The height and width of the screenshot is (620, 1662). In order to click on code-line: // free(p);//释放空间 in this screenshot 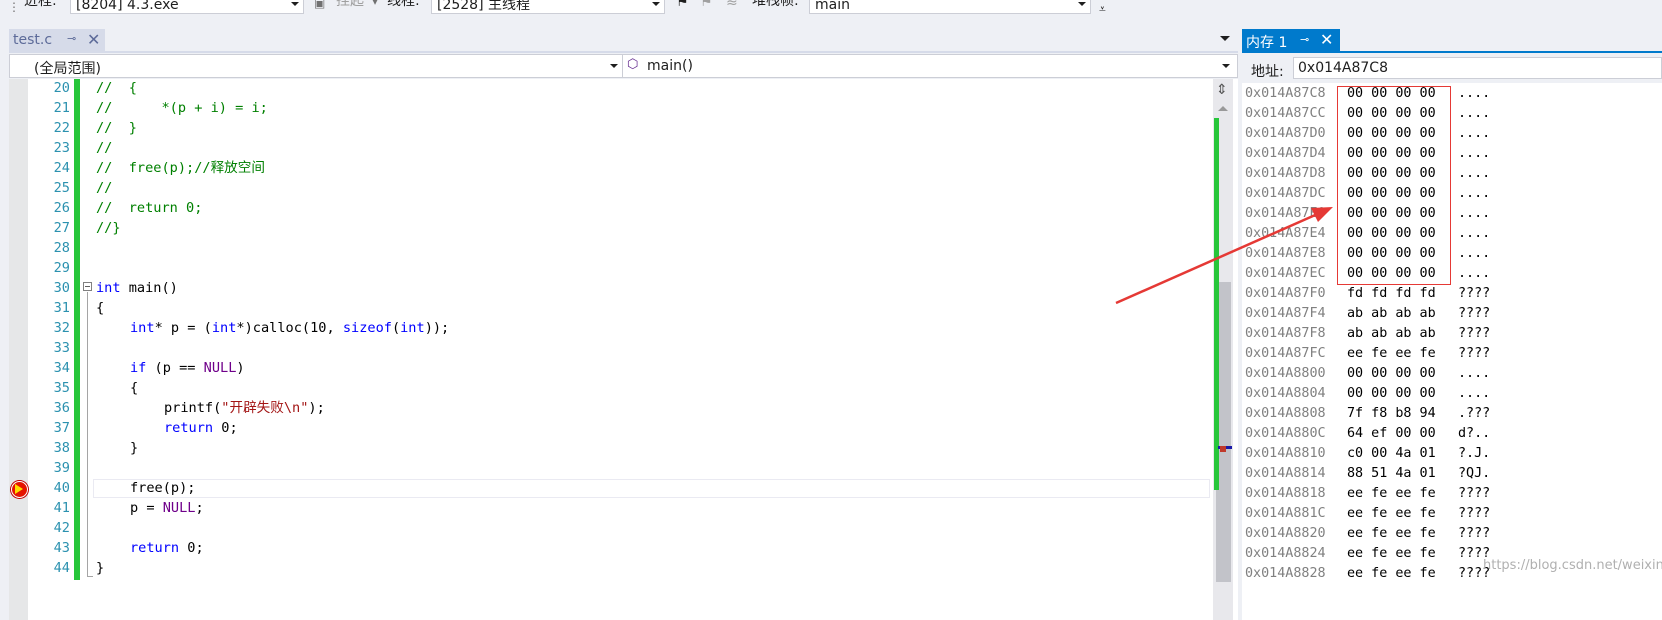, I will do `click(180, 168)`.